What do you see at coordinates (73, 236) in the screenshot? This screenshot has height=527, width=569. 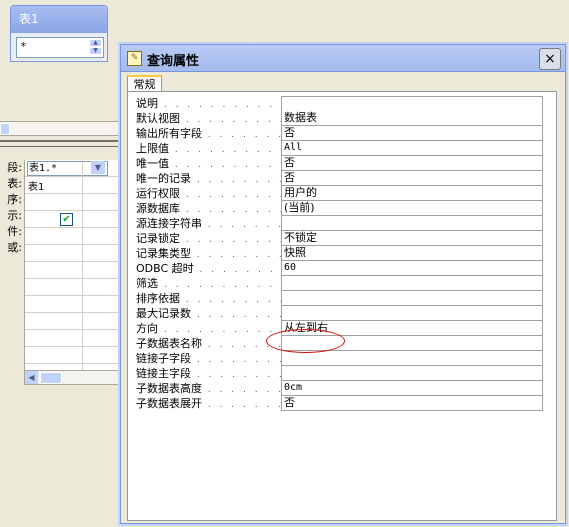 I see `grid-row-criteria` at bounding box center [73, 236].